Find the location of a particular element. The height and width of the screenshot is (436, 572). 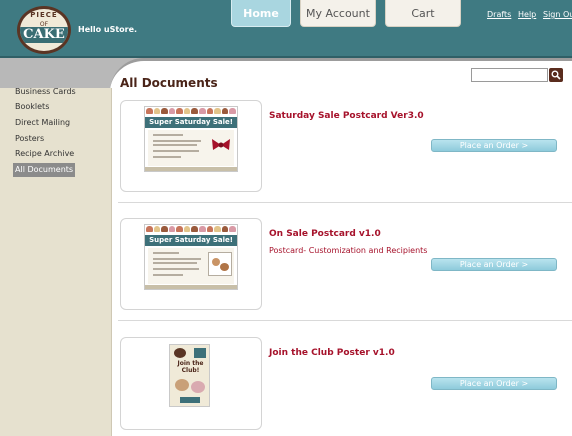

pastry-photo is located at coordinates (220, 264).